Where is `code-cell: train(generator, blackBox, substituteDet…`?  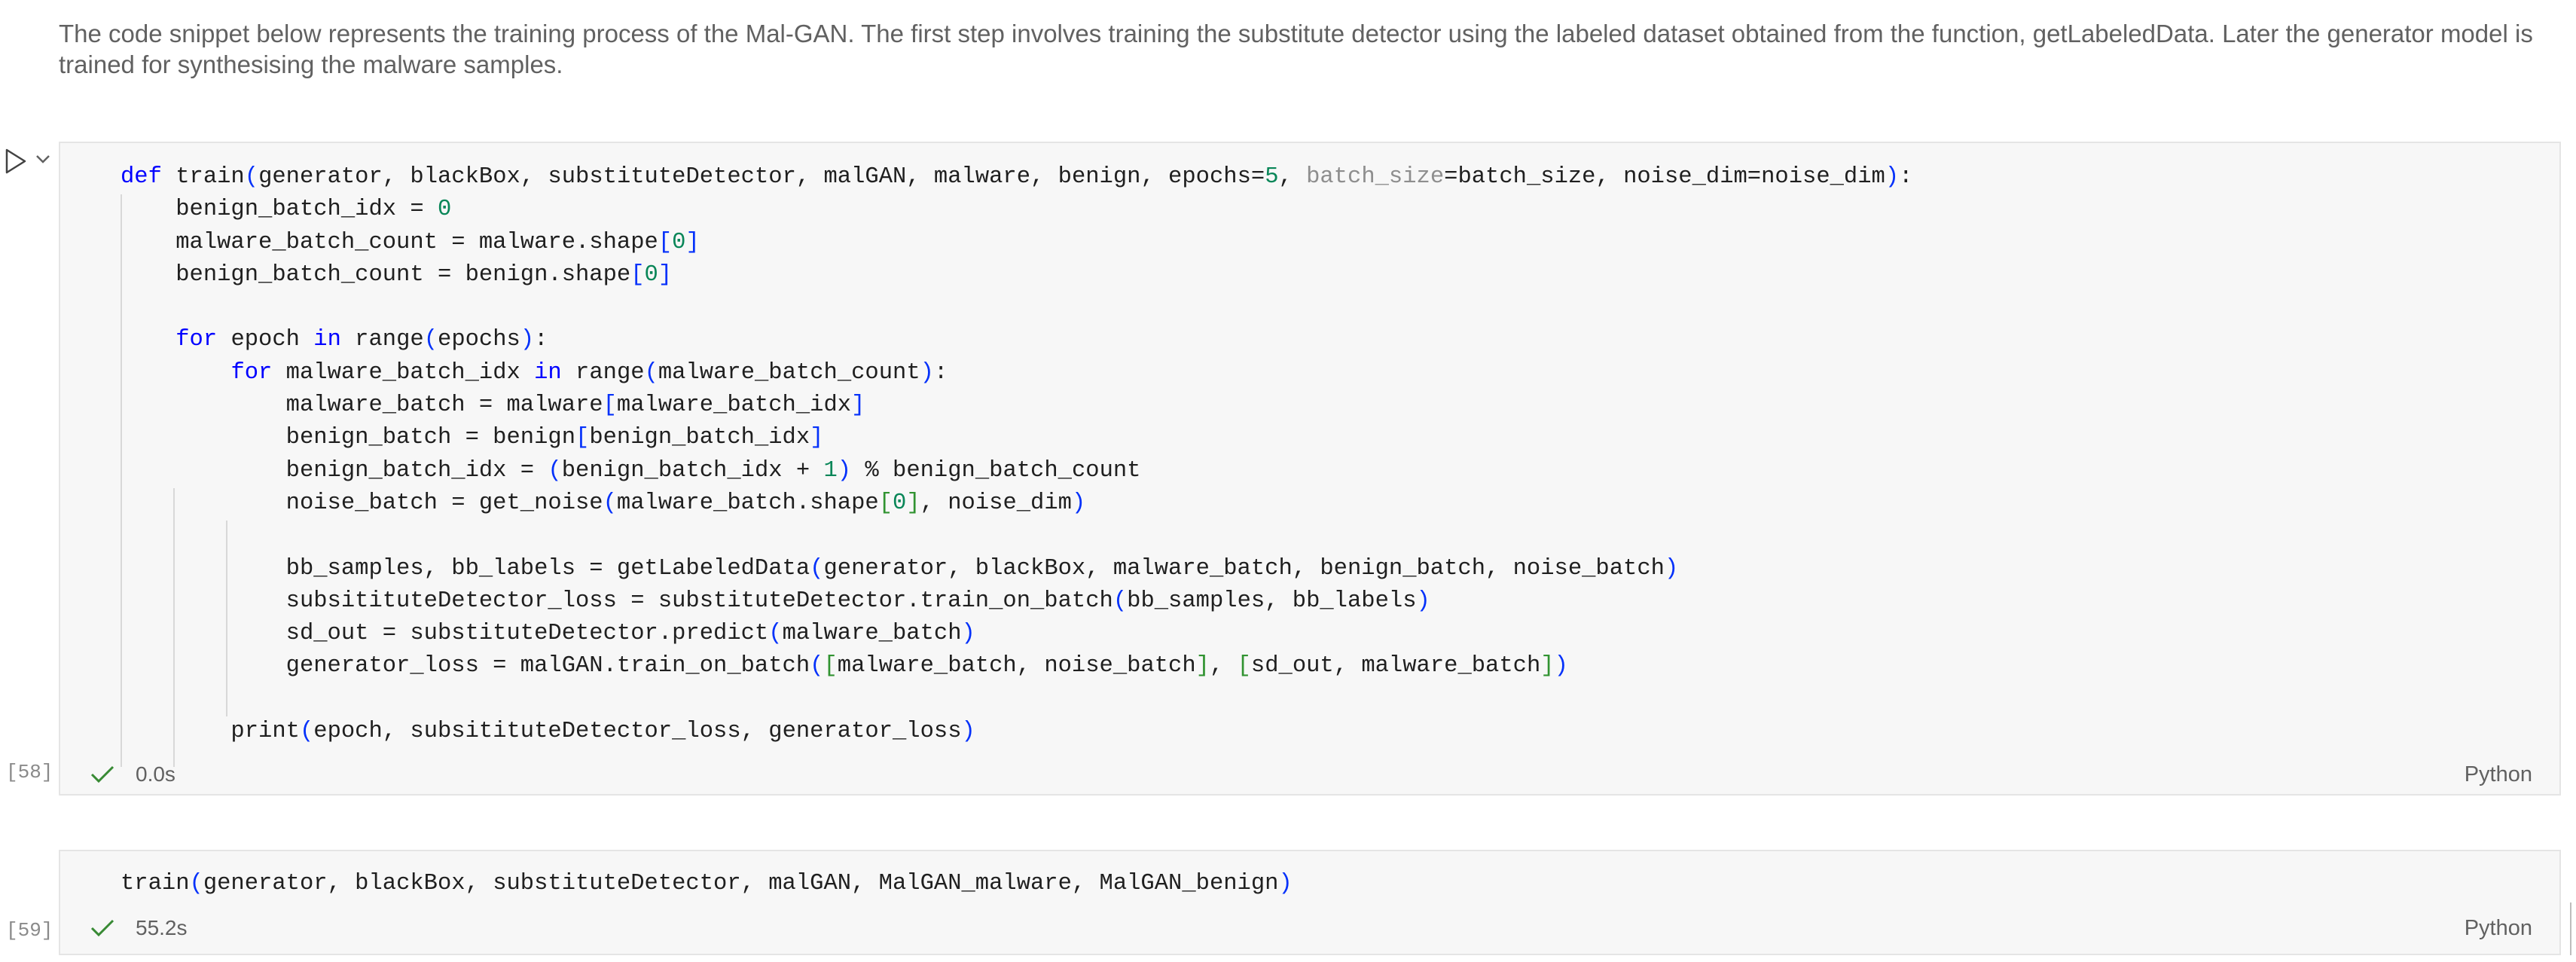 code-cell: train(generator, blackBox, substituteDet… is located at coordinates (1310, 902).